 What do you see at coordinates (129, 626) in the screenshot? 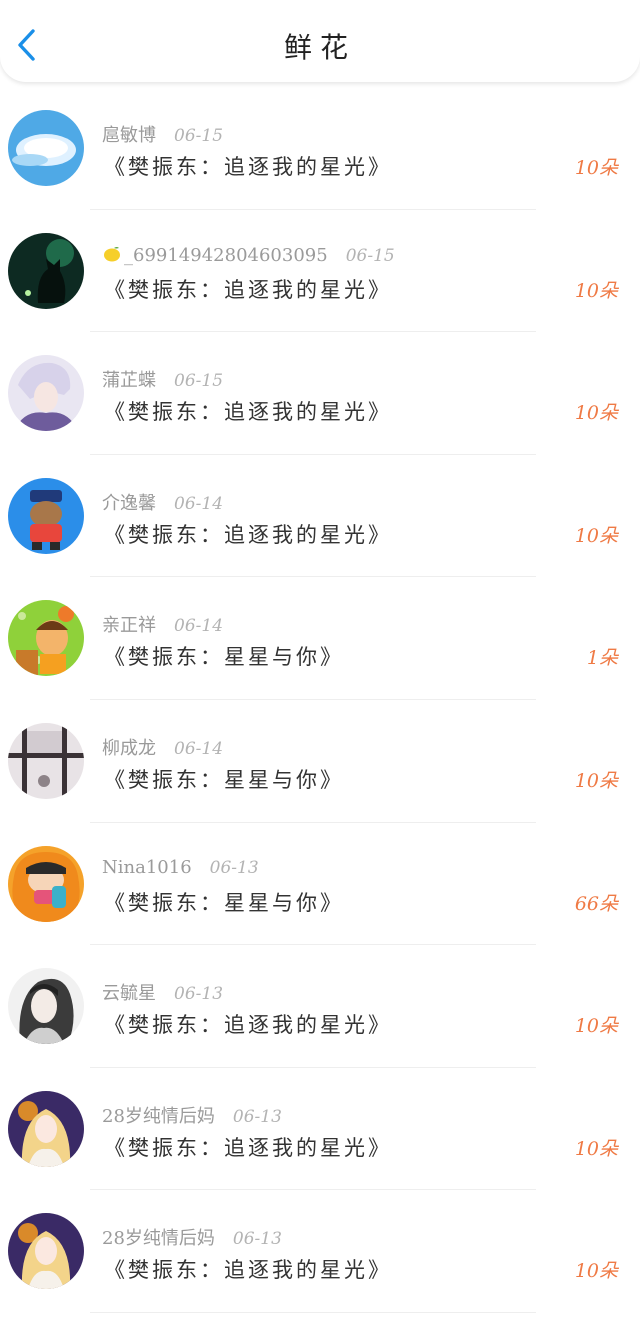
I see `username: 亲正祥` at bounding box center [129, 626].